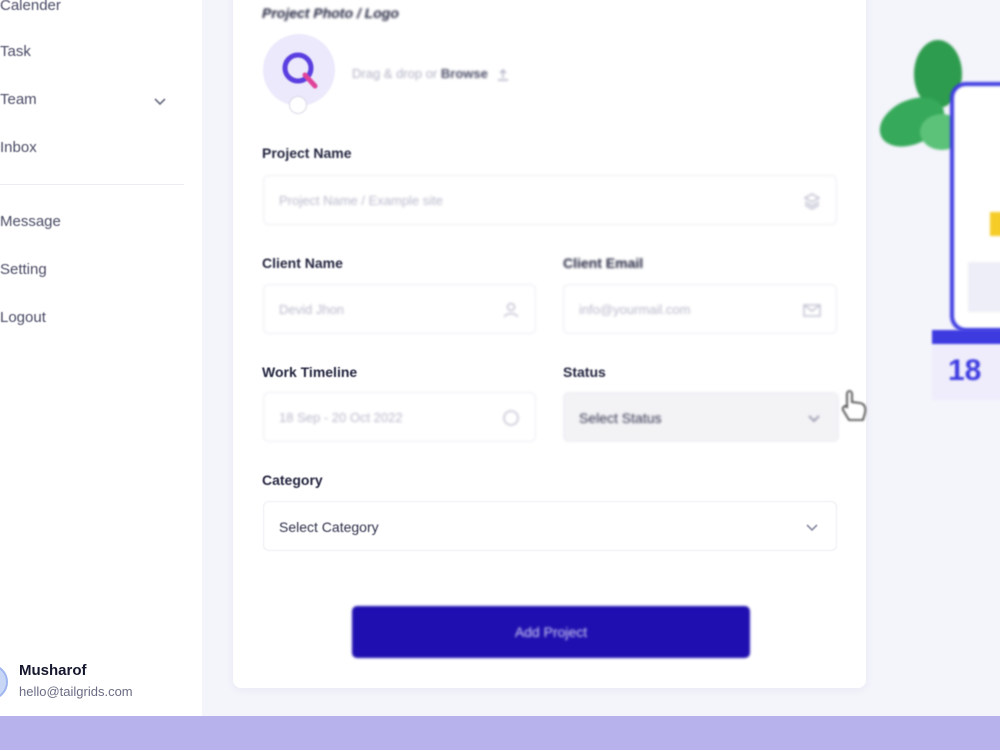  I want to click on status-label: Status, so click(584, 372).